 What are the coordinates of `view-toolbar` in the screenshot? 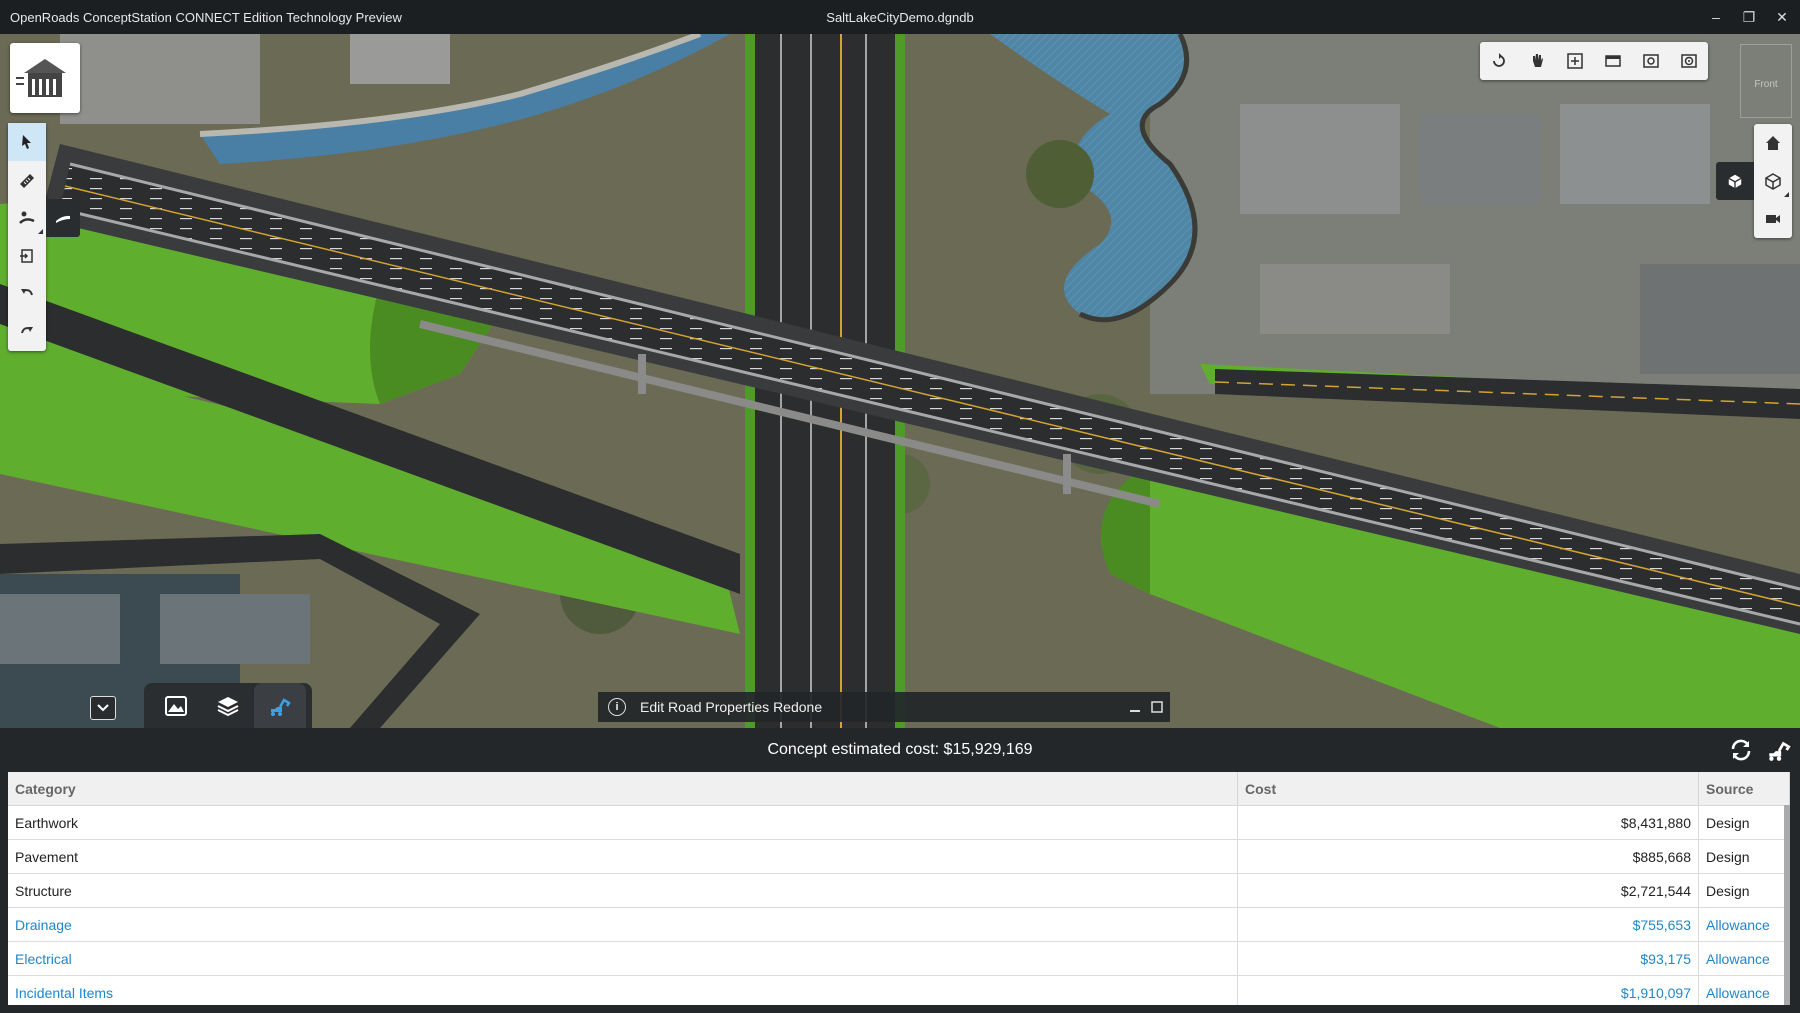 It's located at (1594, 61).